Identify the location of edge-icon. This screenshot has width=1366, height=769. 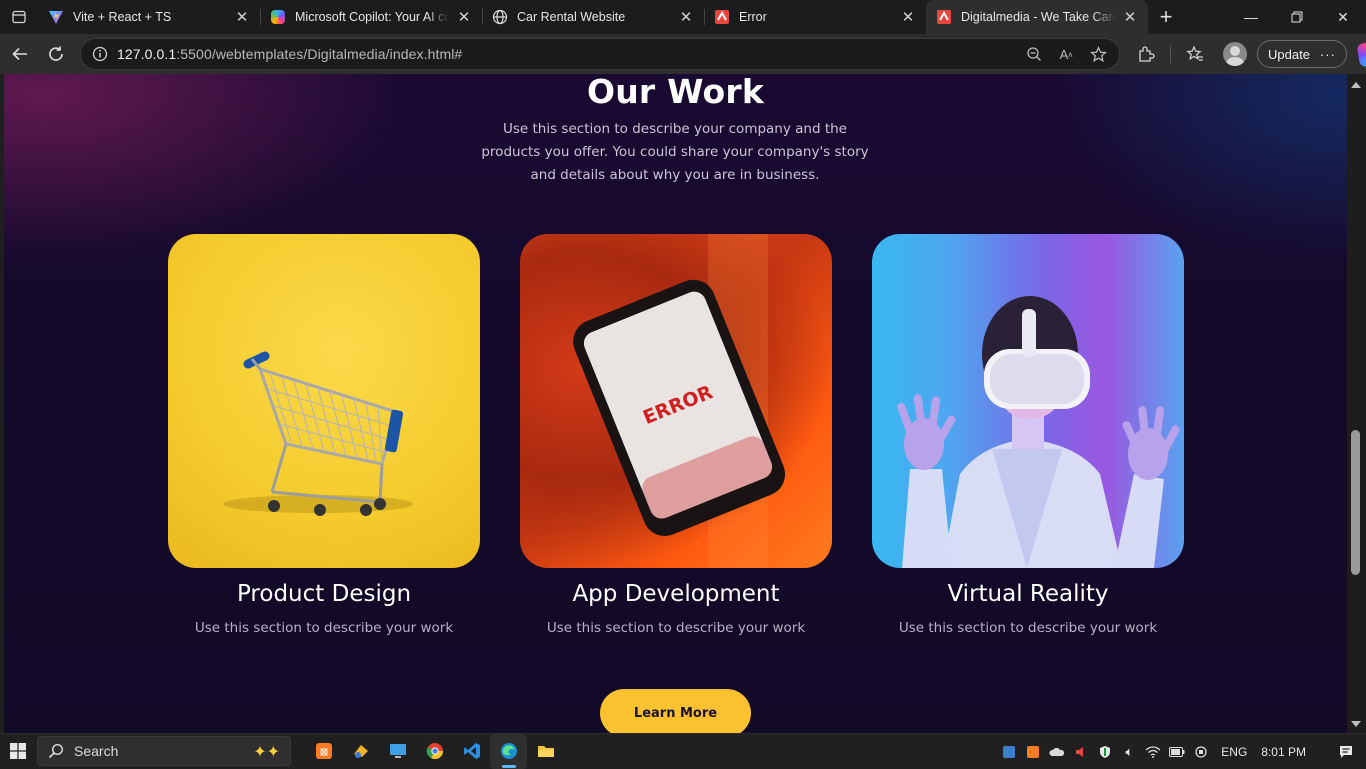
(508, 751).